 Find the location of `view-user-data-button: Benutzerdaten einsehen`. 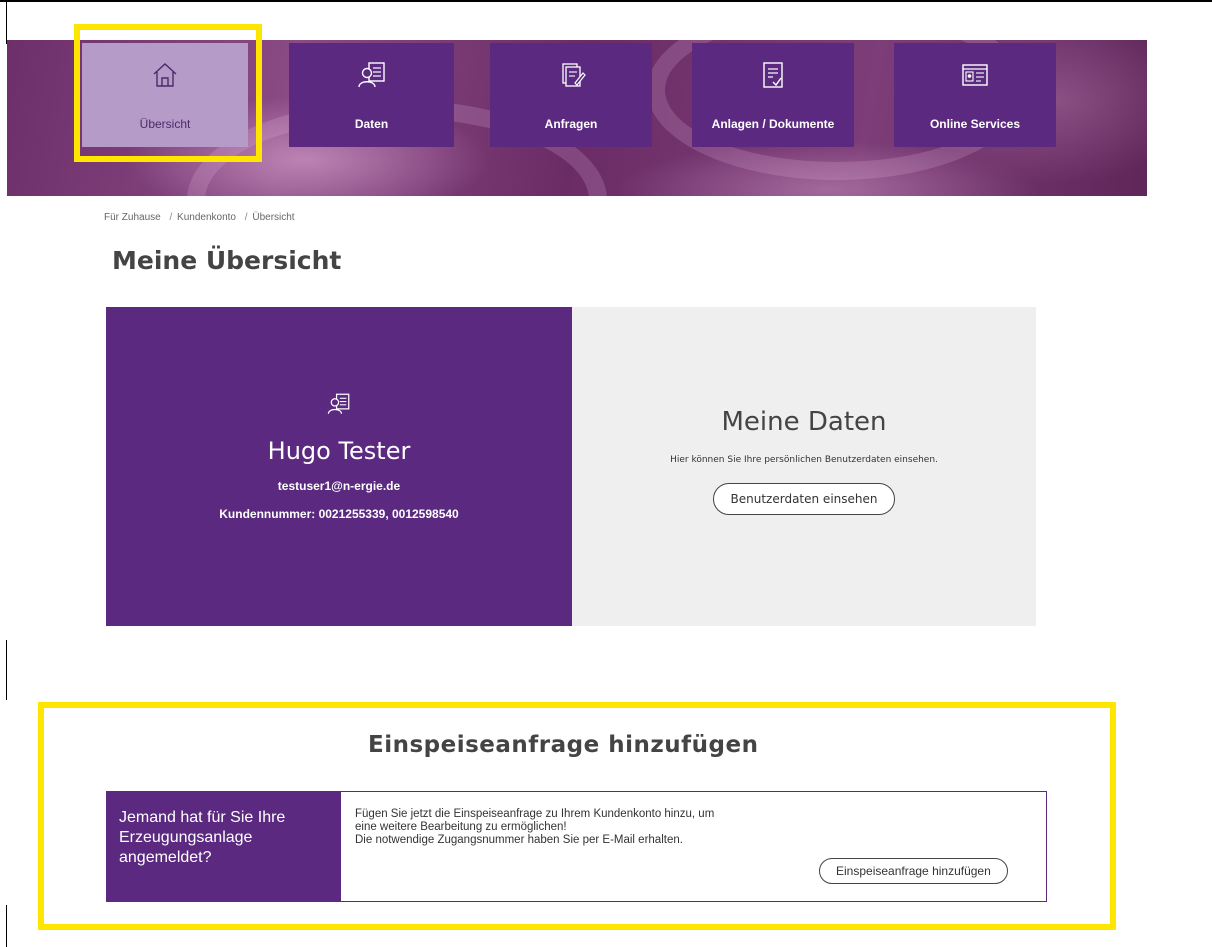

view-user-data-button: Benutzerdaten einsehen is located at coordinates (804, 499).